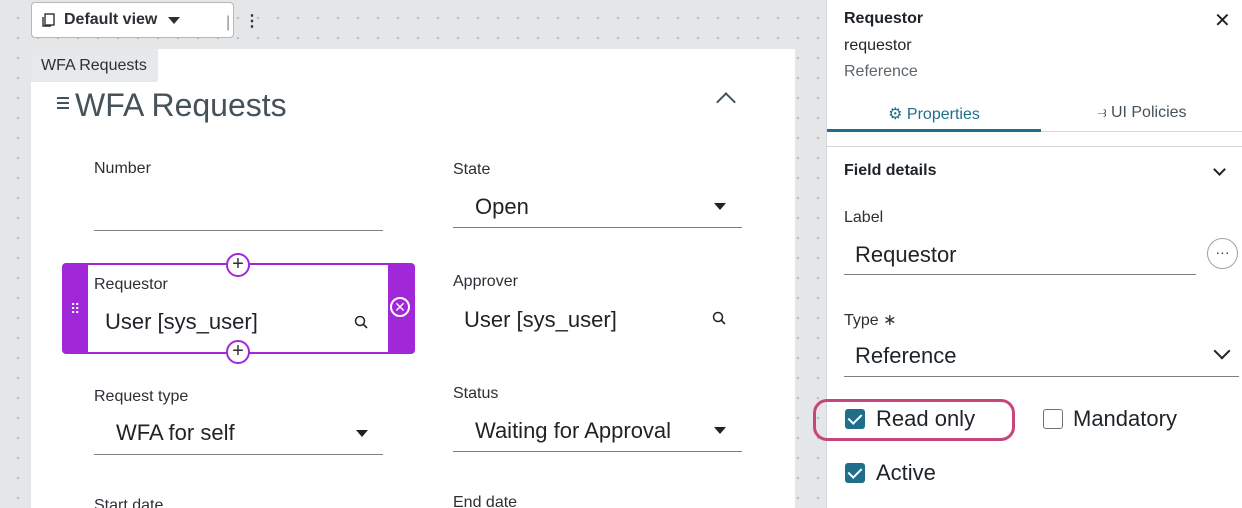  What do you see at coordinates (238, 352) in the screenshot?
I see `add-field-below-icon: +` at bounding box center [238, 352].